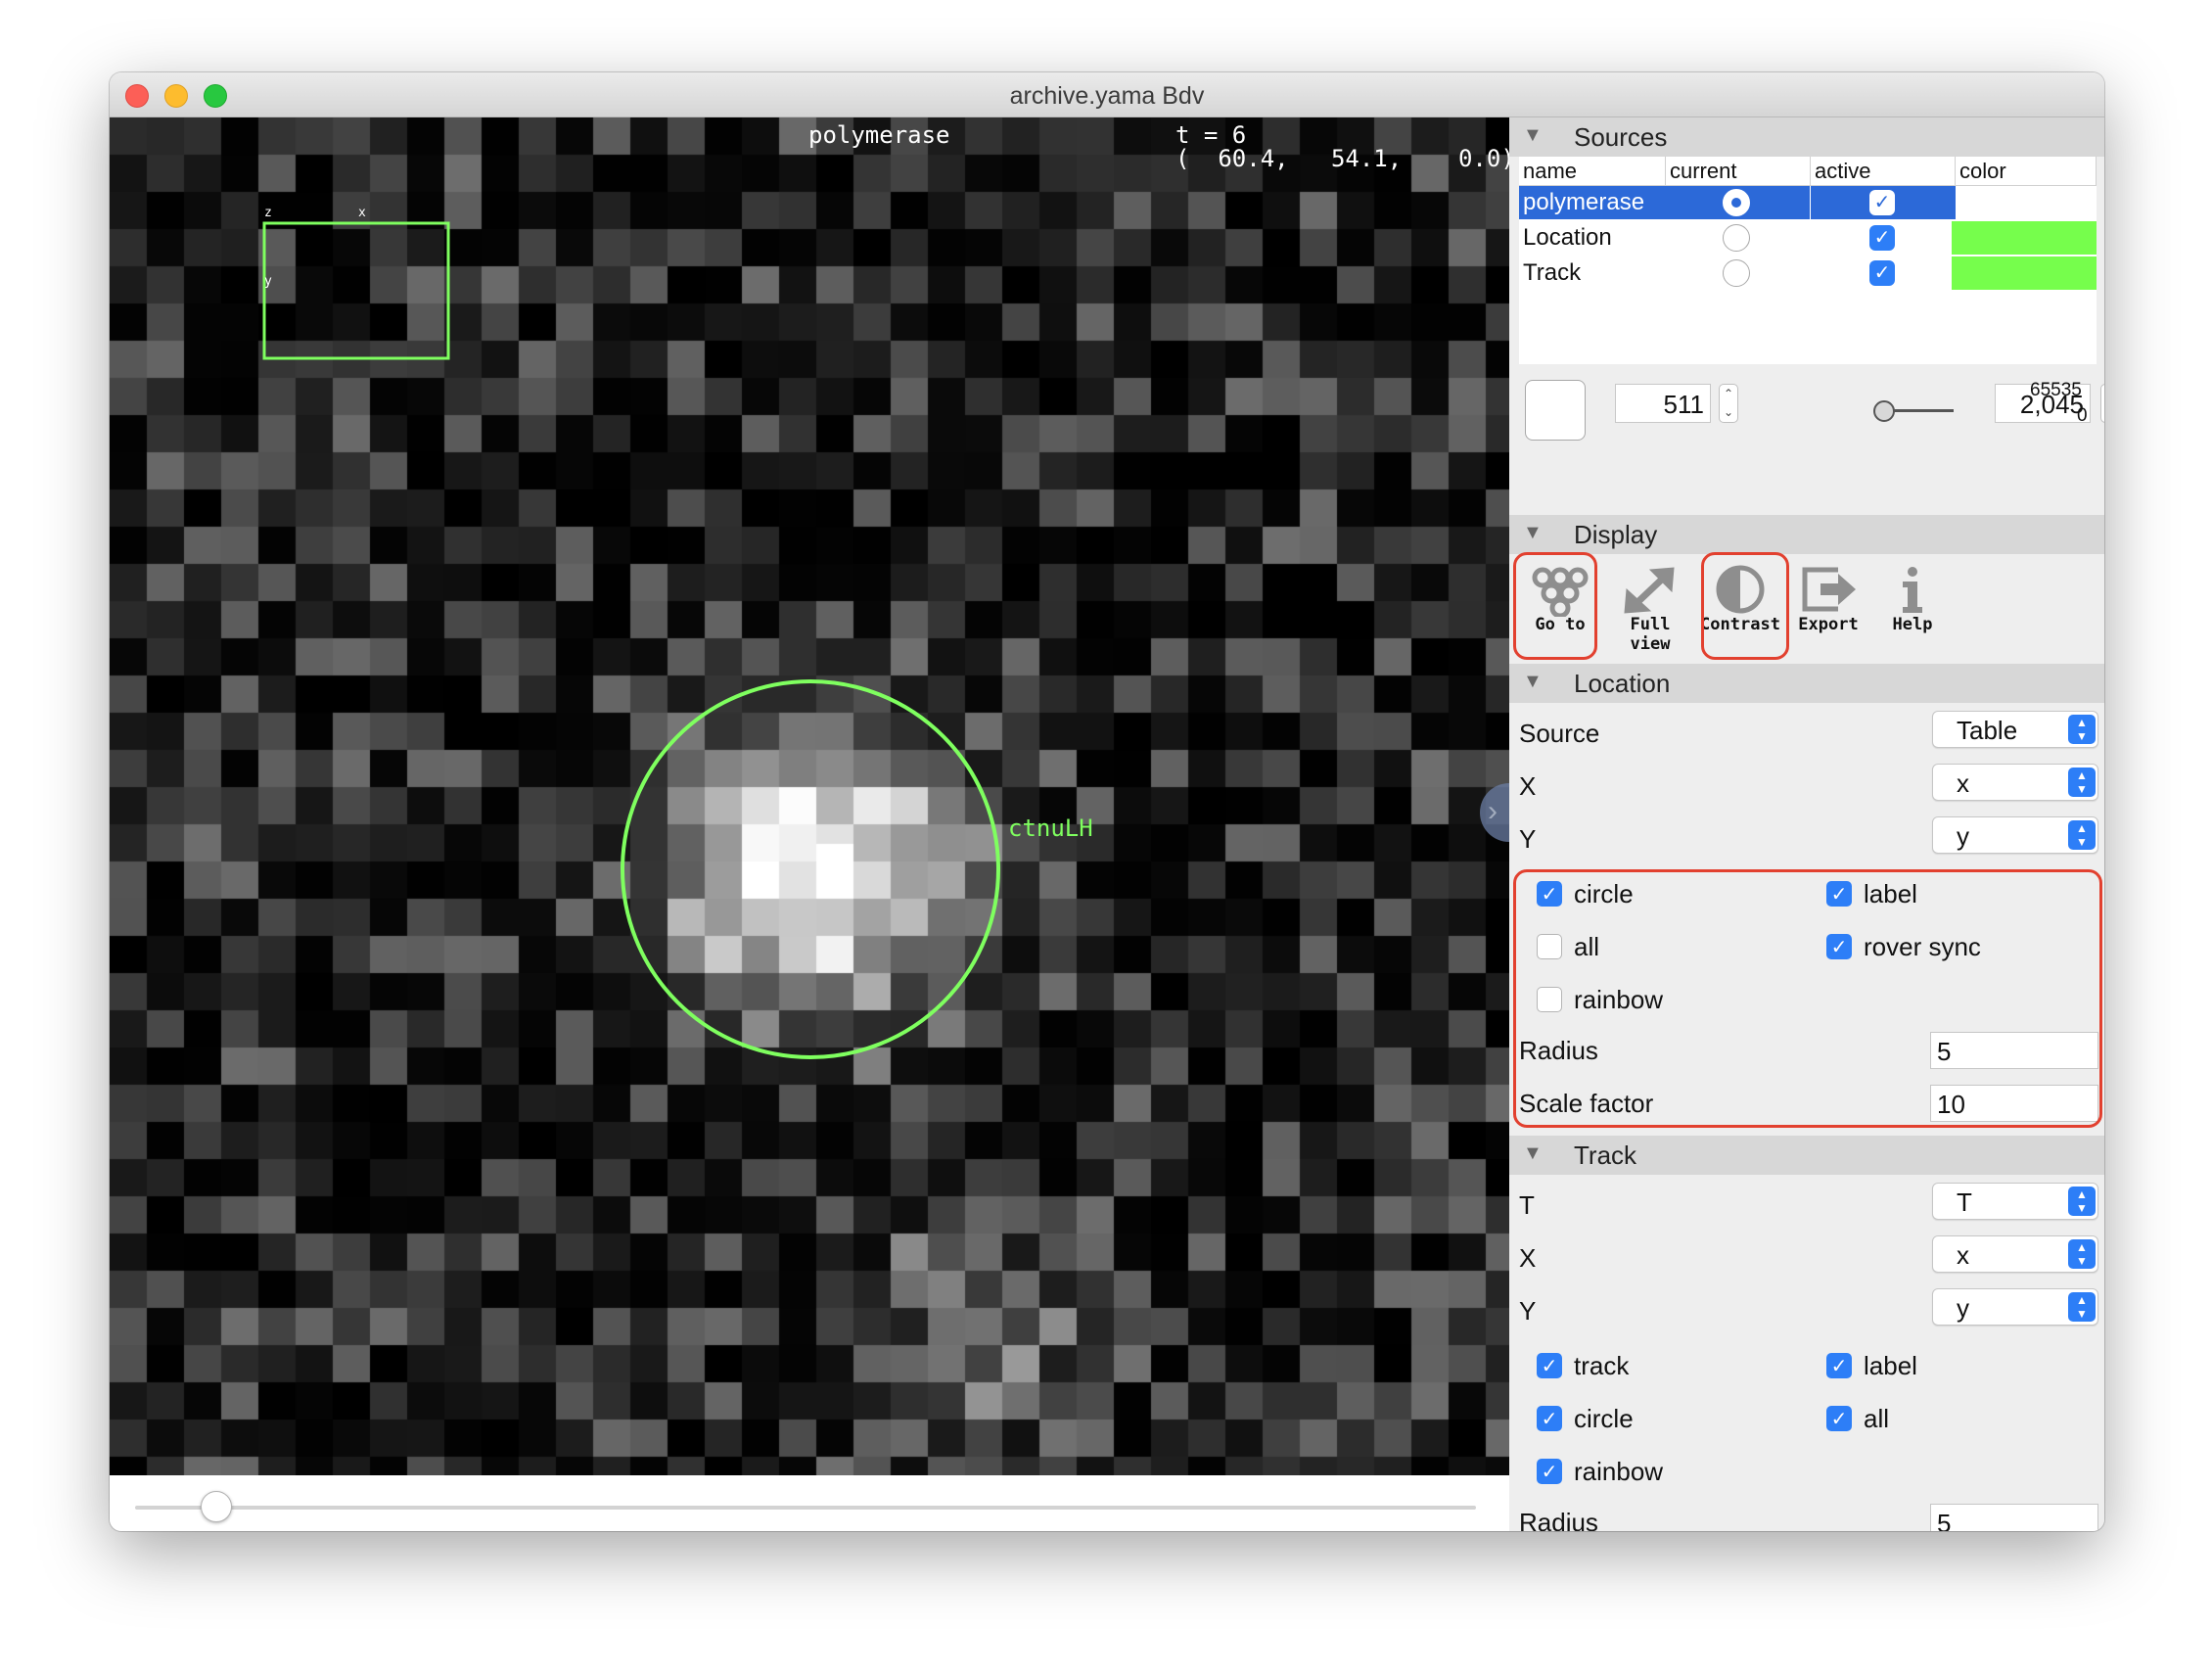 Image resolution: width=2212 pixels, height=1676 pixels. What do you see at coordinates (879, 135) in the screenshot?
I see `source-name-overlay: polymerase` at bounding box center [879, 135].